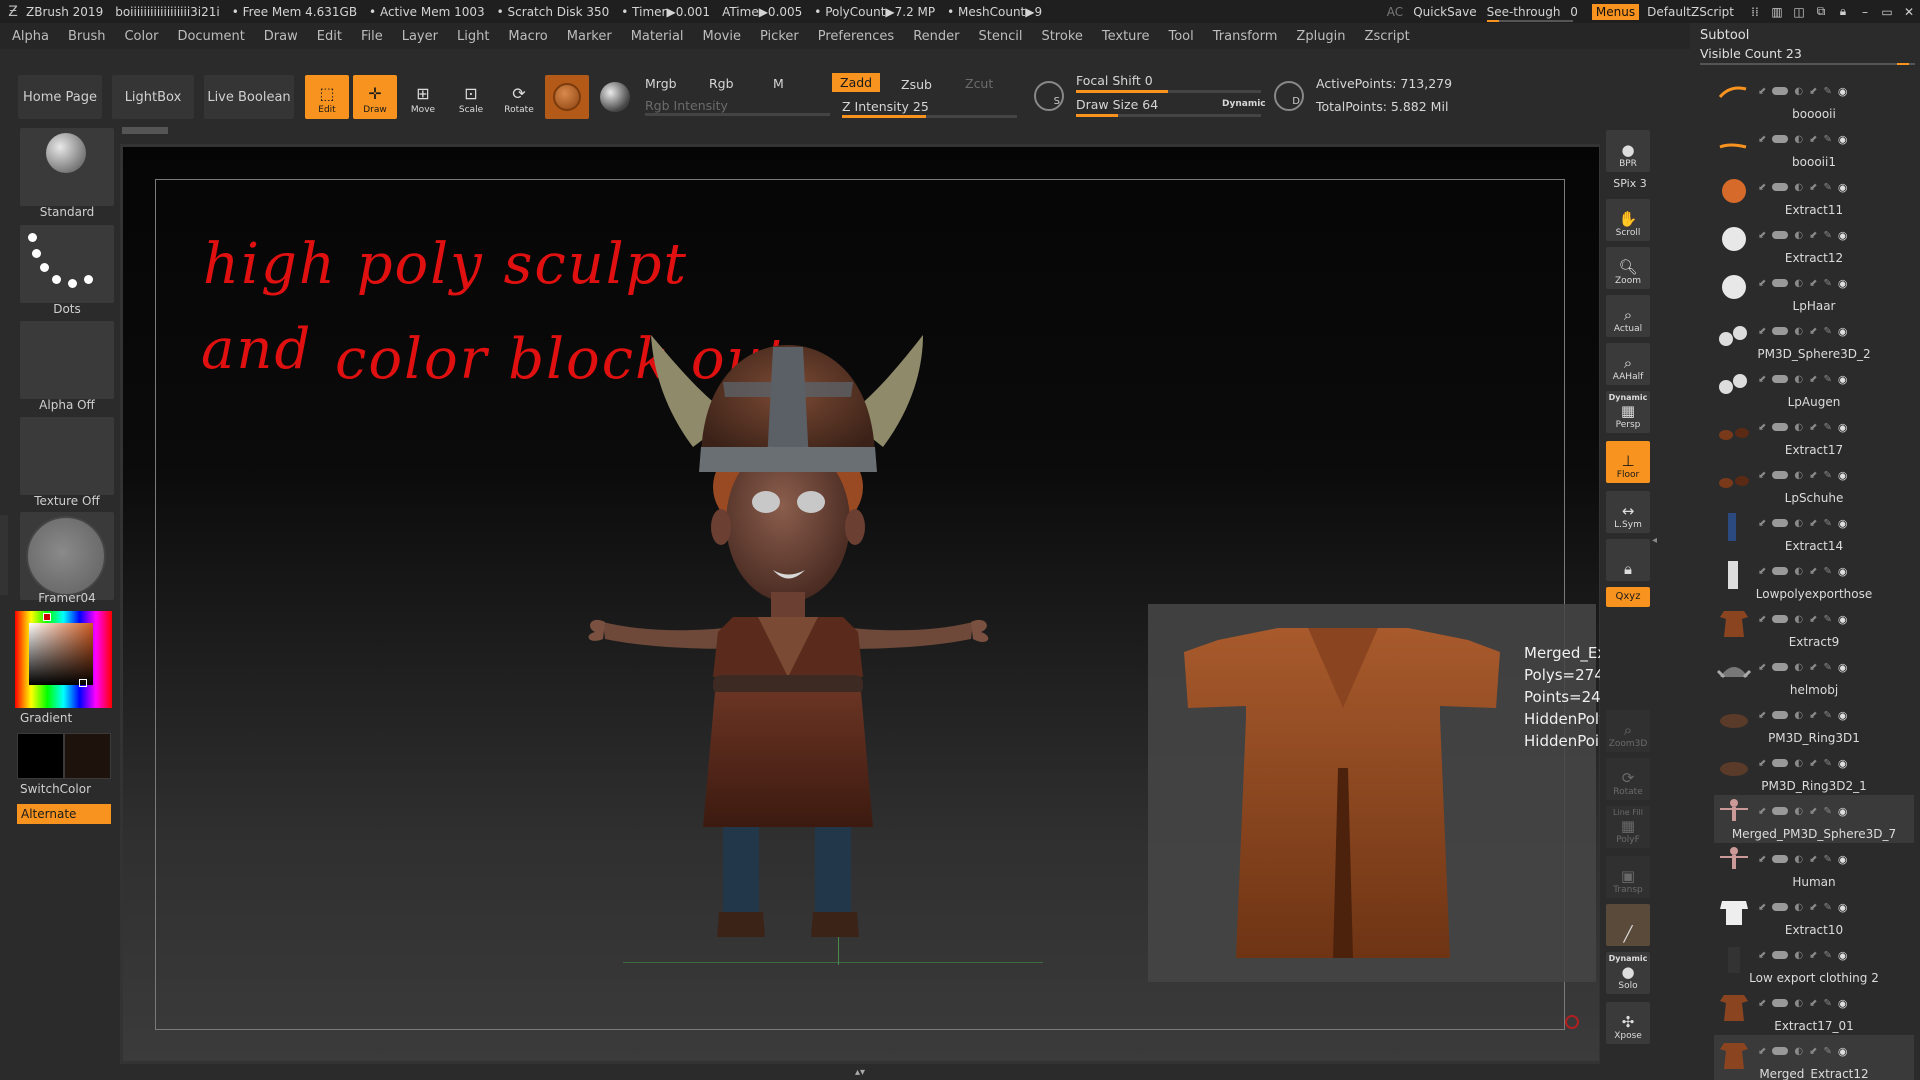 This screenshot has width=1920, height=1080. What do you see at coordinates (737, 114) in the screenshot?
I see `rgb-intensity-track` at bounding box center [737, 114].